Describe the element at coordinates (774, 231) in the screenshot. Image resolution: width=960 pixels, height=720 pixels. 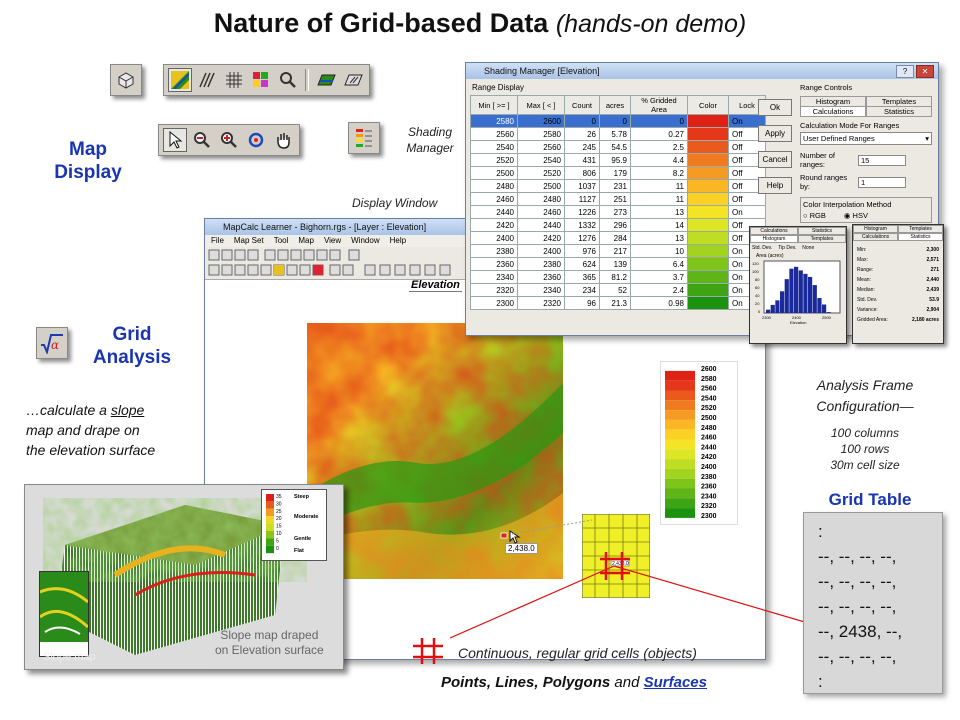
I see `hist-tab-calculations: Calculations` at that location.